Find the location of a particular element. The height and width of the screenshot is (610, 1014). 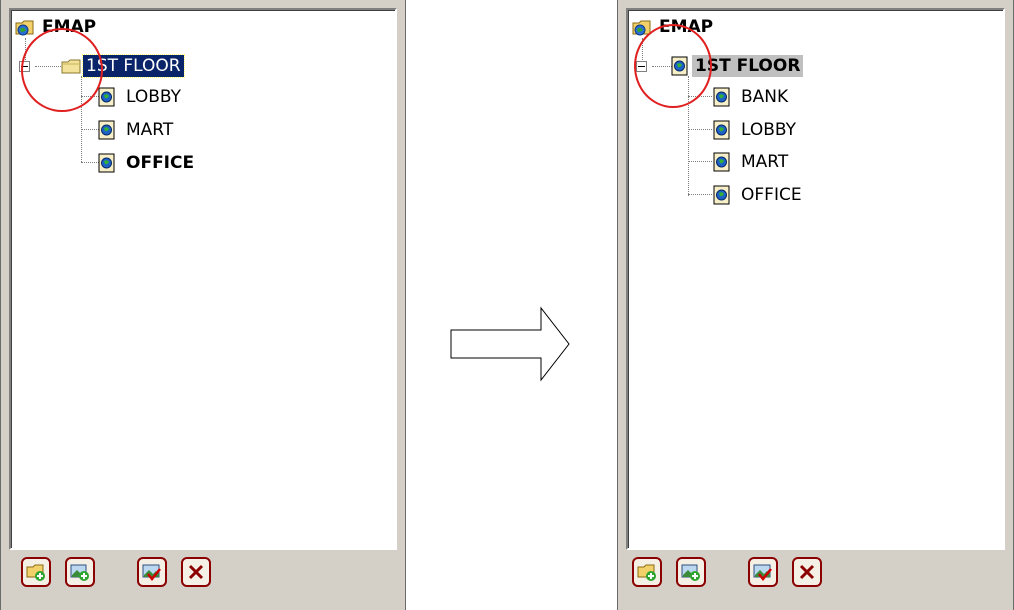

folder-globe-icon is located at coordinates (24, 28).